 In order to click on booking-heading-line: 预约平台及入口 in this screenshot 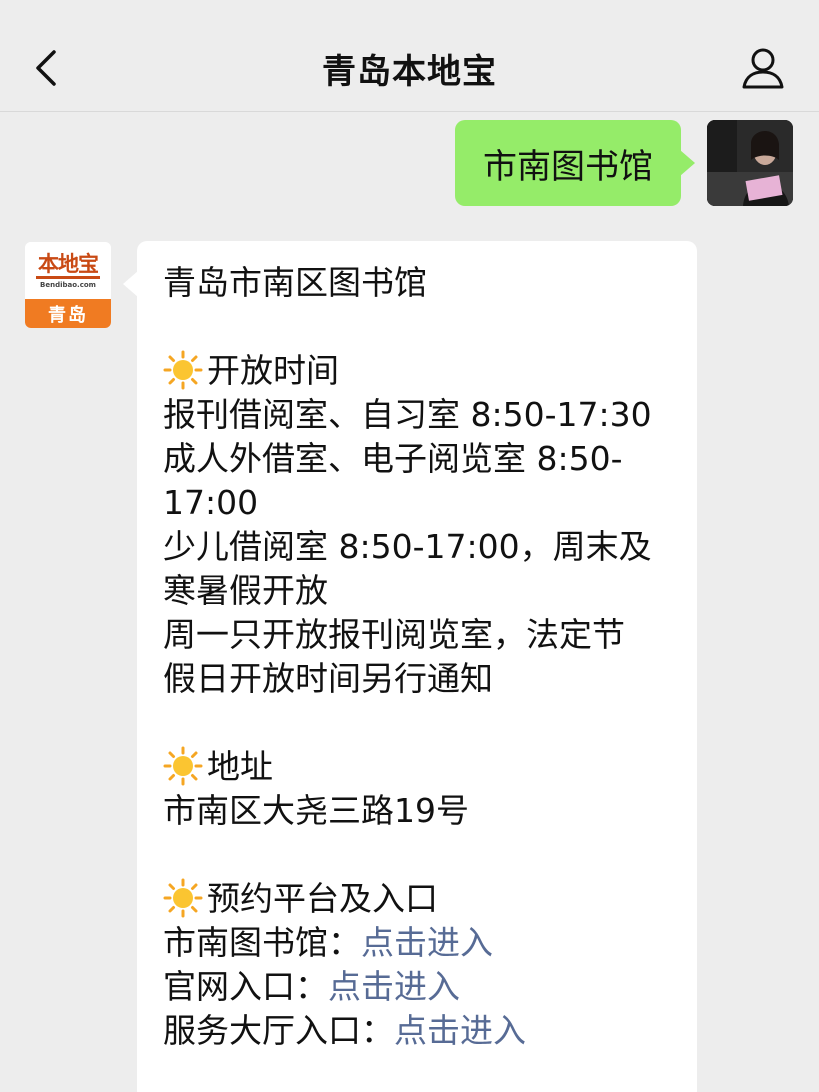, I will do `click(430, 899)`.